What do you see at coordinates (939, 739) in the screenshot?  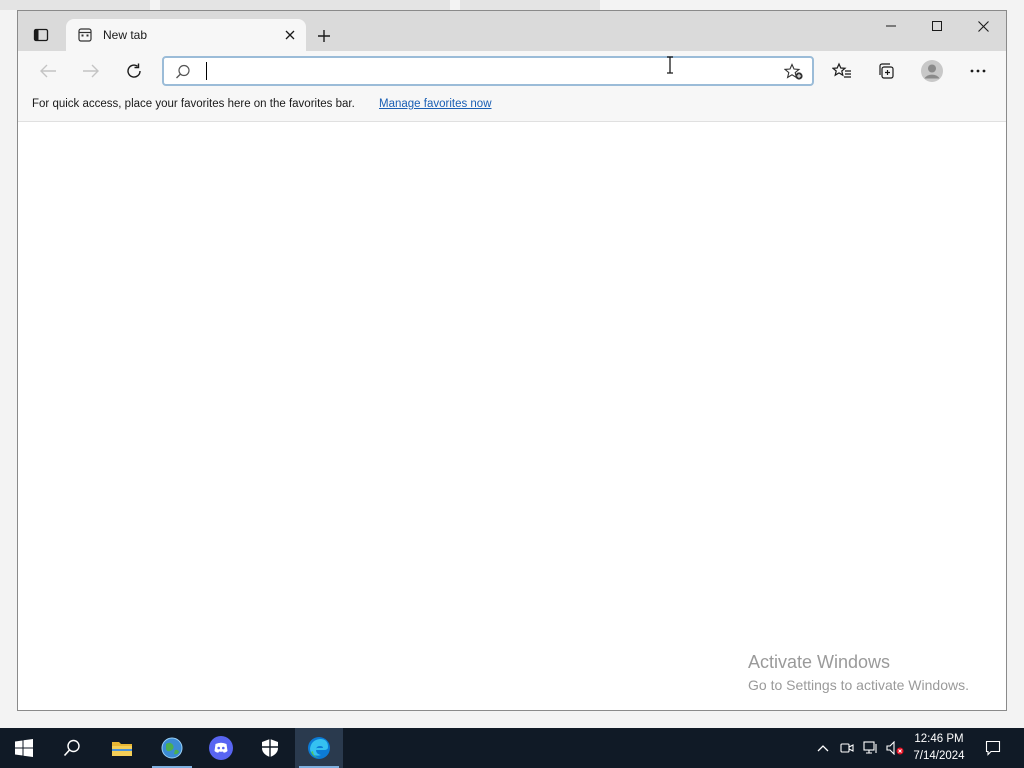 I see `clock-time: 12:46 PM` at bounding box center [939, 739].